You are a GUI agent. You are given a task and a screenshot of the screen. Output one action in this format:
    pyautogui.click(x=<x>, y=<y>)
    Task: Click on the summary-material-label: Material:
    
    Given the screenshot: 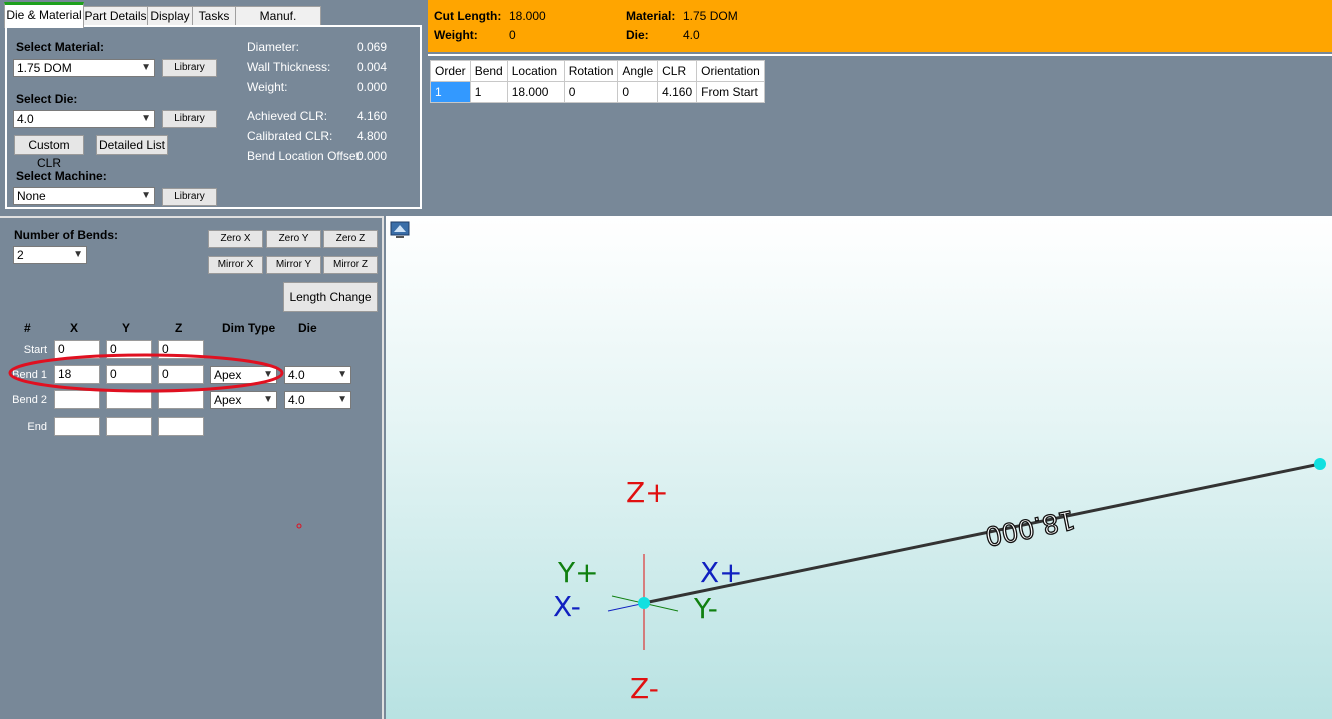 What is the action you would take?
    pyautogui.click(x=651, y=16)
    